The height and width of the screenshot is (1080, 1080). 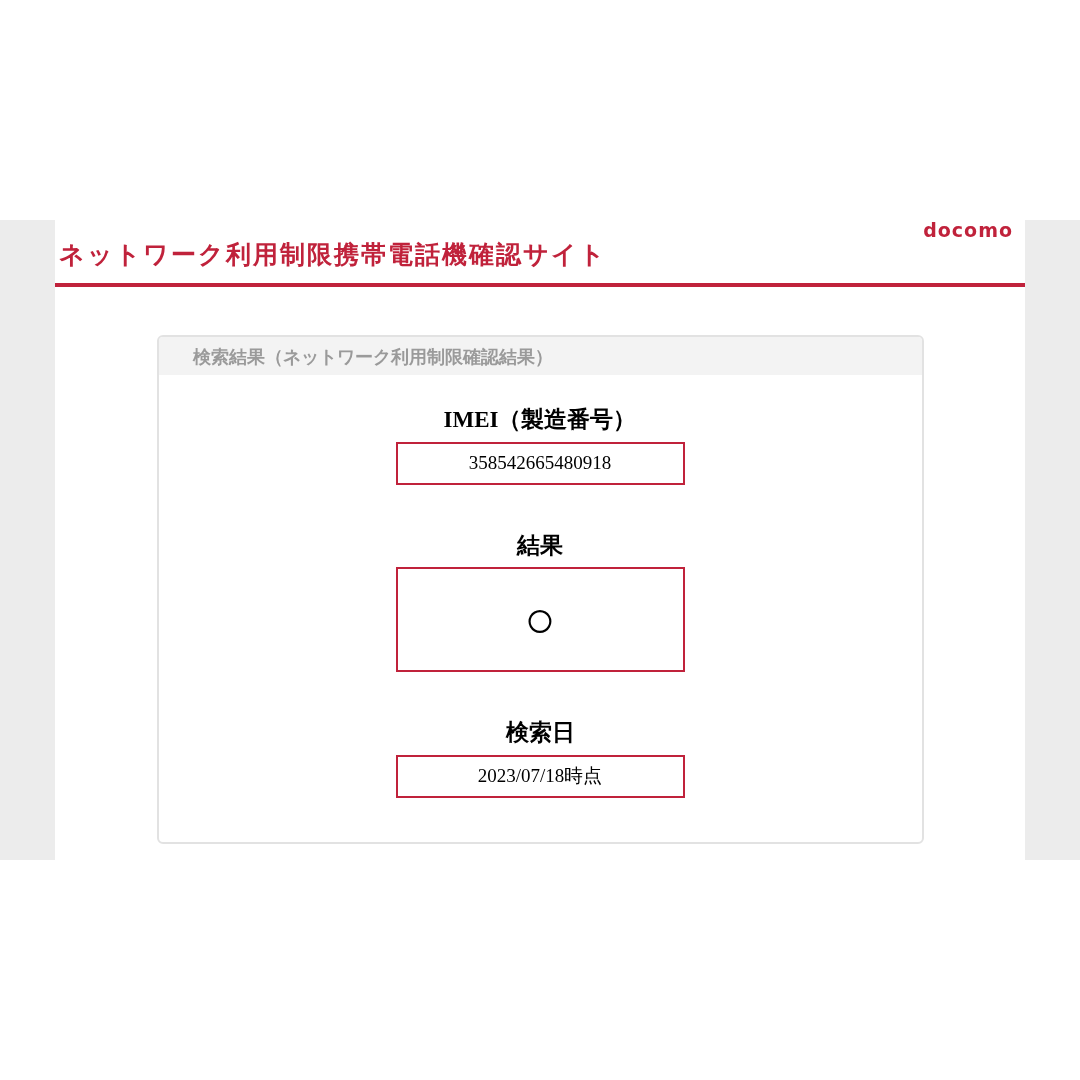 What do you see at coordinates (540, 462) in the screenshot?
I see `field-value: 358542665480918` at bounding box center [540, 462].